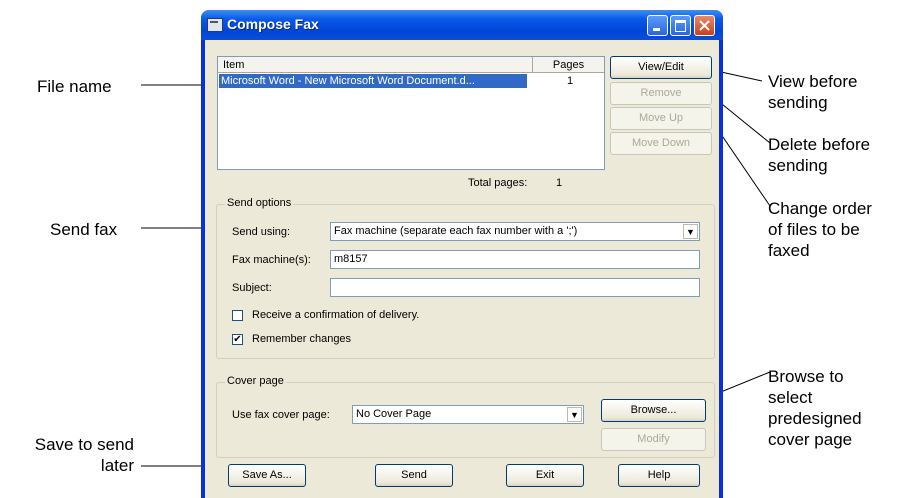 The image size is (903, 498). I want to click on annotation-browse-cover: Browse to select predesigned cover page, so click(815, 408).